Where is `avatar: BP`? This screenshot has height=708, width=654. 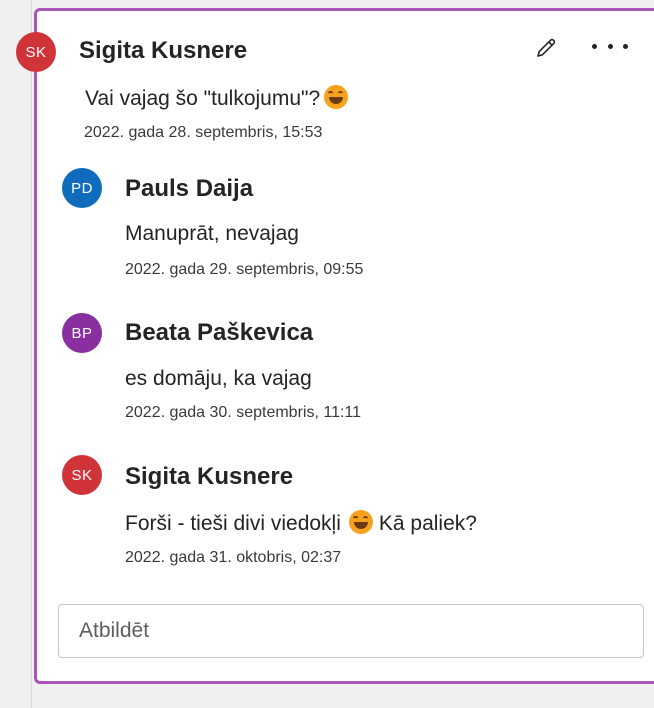 avatar: BP is located at coordinates (82, 333).